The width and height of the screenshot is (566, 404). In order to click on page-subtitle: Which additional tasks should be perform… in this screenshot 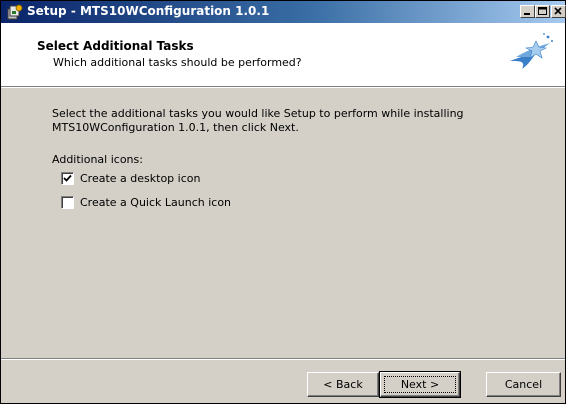, I will do `click(177, 62)`.